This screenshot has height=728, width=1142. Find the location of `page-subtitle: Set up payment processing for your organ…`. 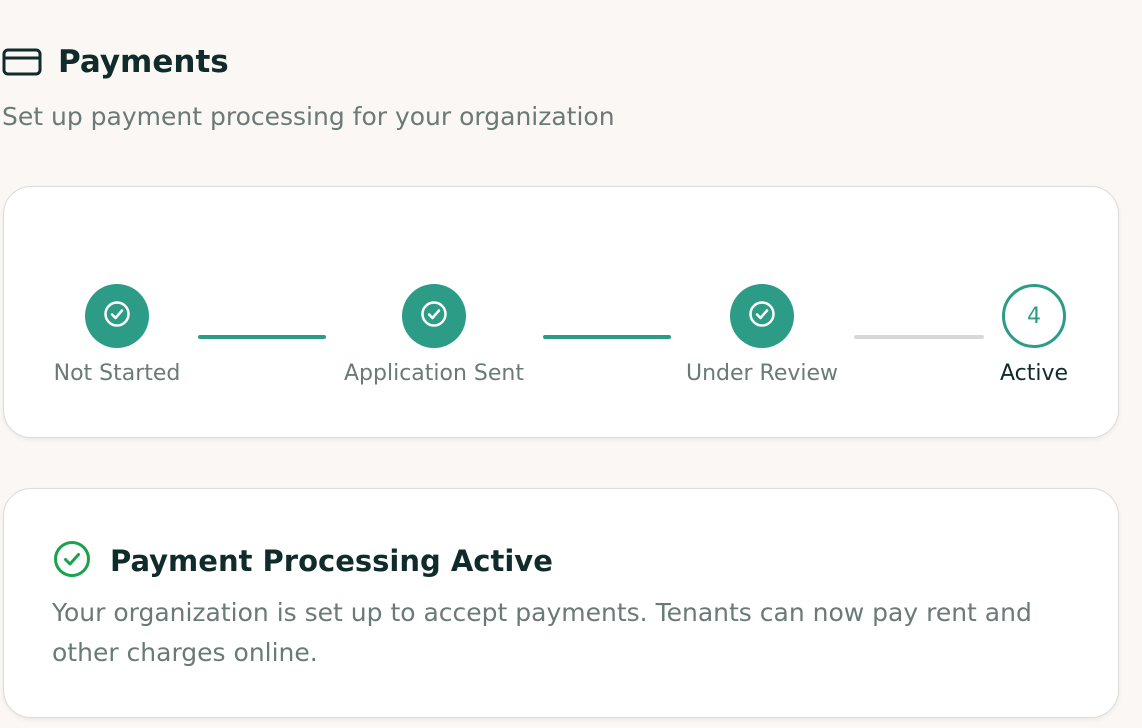

page-subtitle: Set up payment processing for your organ… is located at coordinates (308, 116).